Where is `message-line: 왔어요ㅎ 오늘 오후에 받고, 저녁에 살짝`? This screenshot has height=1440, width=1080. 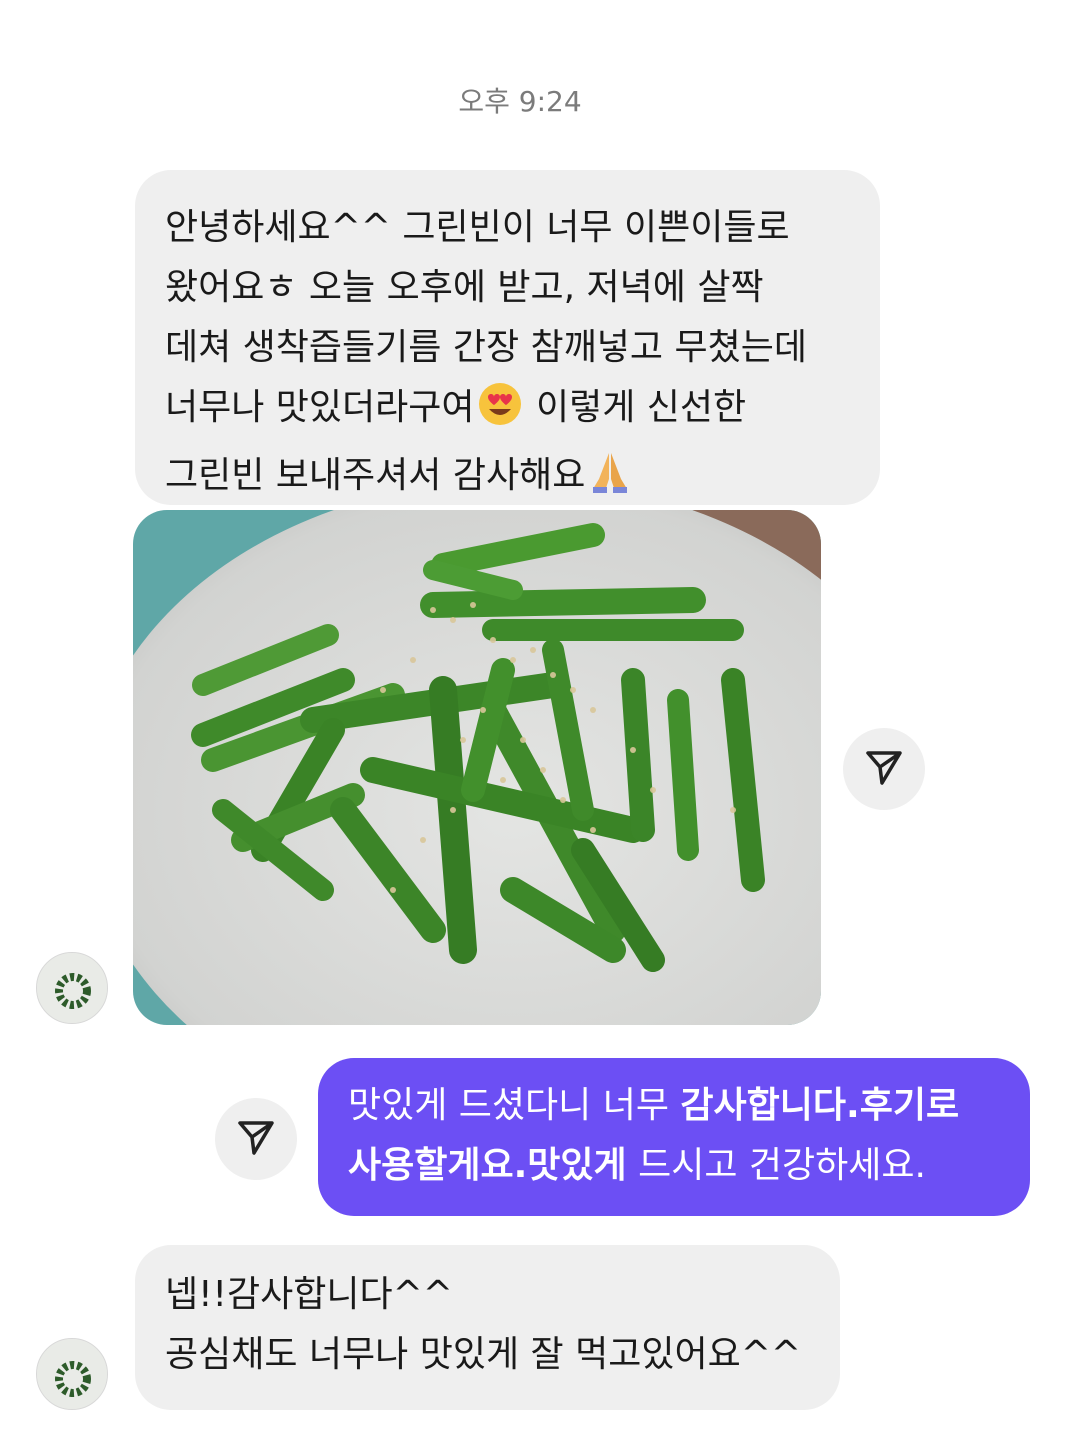 message-line: 왔어요ㅎ 오늘 오후에 받고, 저녁에 살짝 is located at coordinates (464, 287).